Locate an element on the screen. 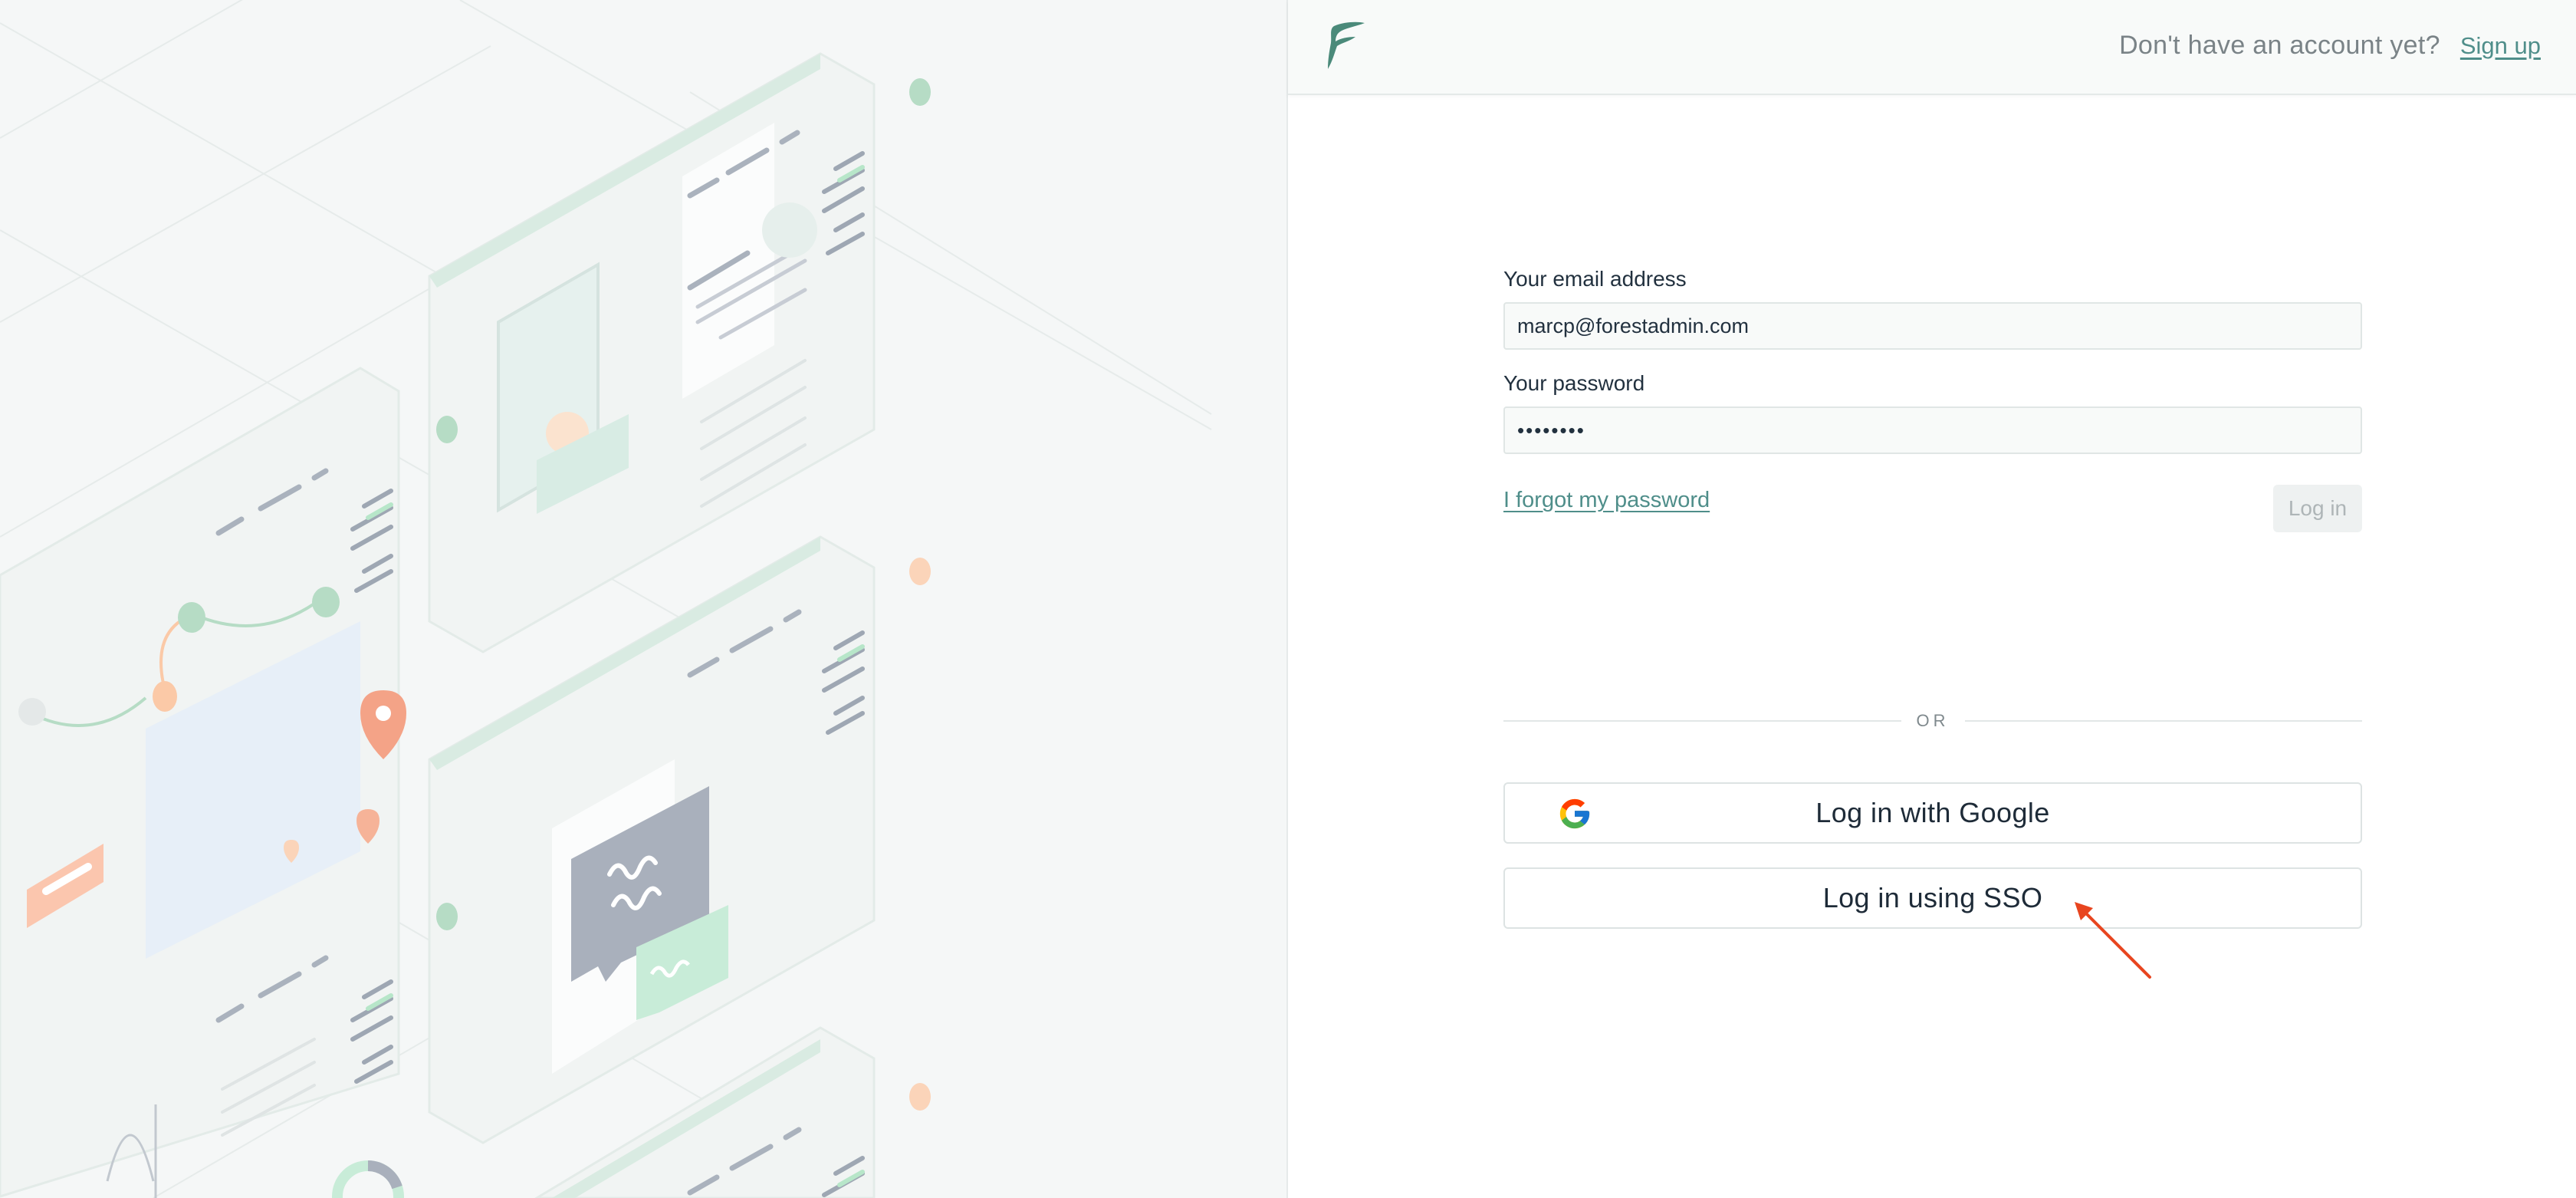 Image resolution: width=2576 pixels, height=1198 pixels. email-input: marcp@forestadmin.com is located at coordinates (1933, 326).